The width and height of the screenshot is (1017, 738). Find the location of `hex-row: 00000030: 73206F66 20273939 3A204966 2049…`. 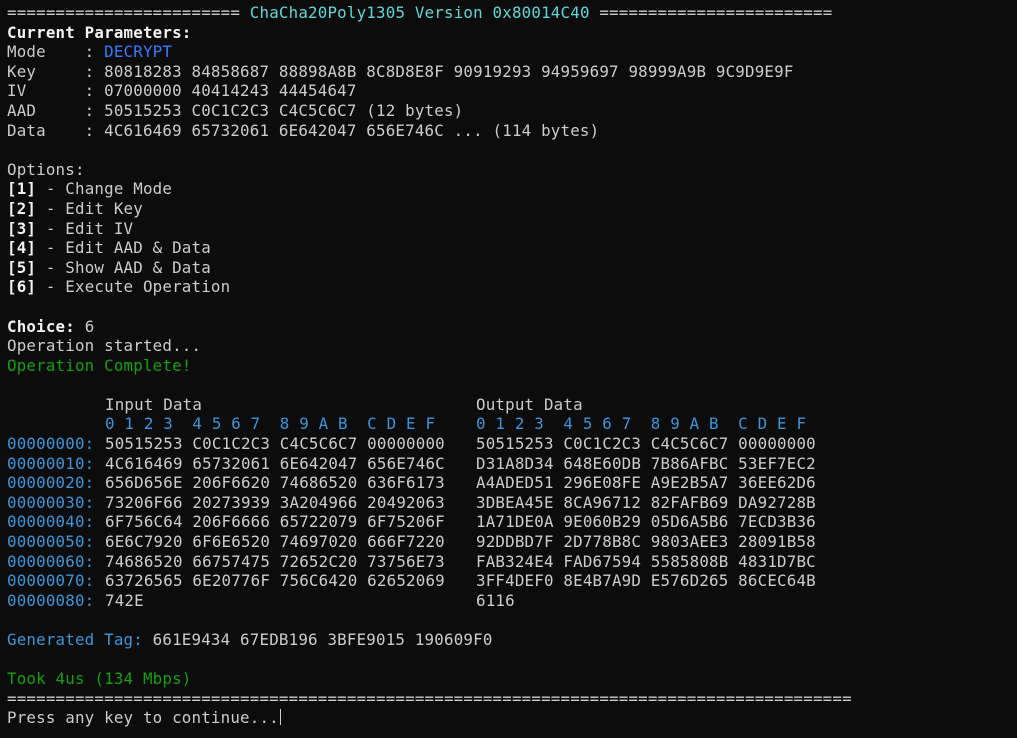

hex-row: 00000030: 73206F66 20273939 3A204966 2049… is located at coordinates (512, 503).